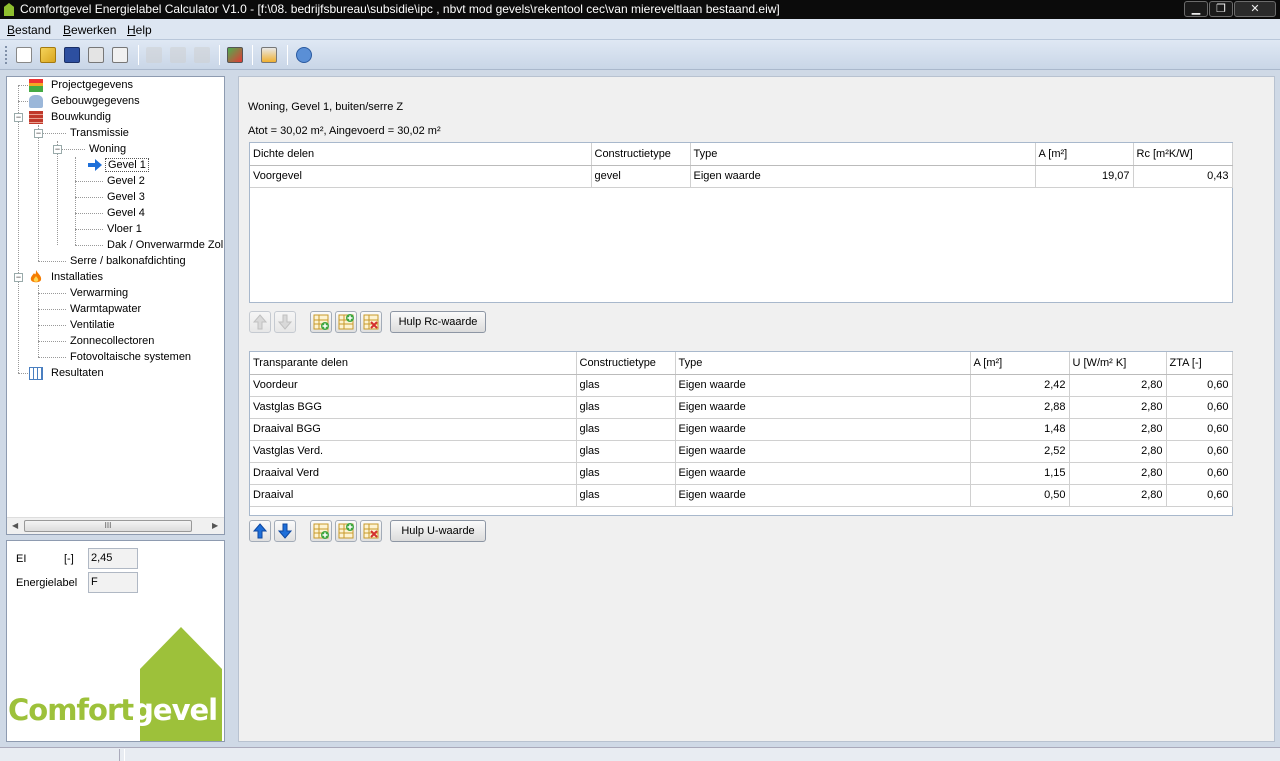 The height and width of the screenshot is (761, 1280). I want to click on tree-item-verwarming: Verwarming, so click(99, 293).